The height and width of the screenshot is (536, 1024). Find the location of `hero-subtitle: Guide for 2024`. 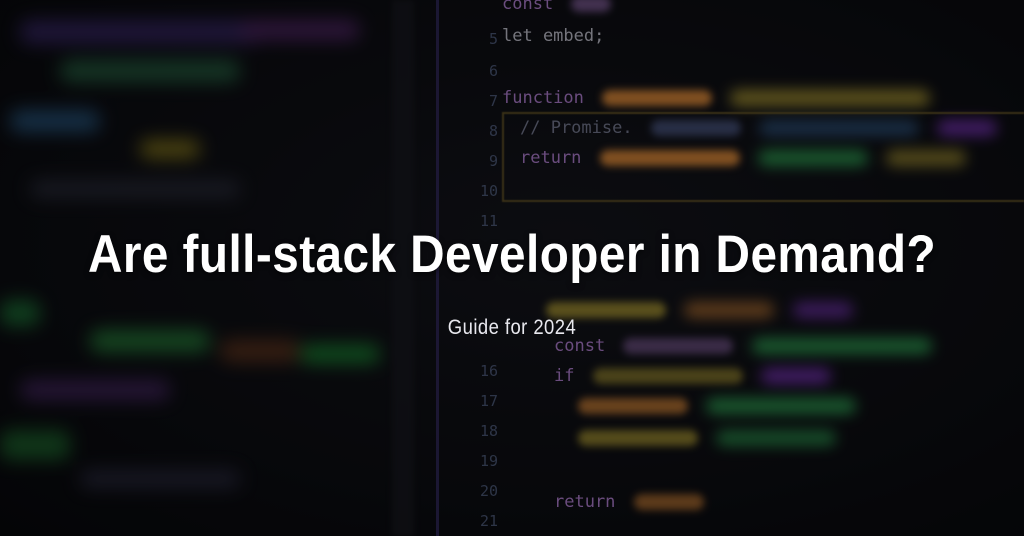

hero-subtitle: Guide for 2024 is located at coordinates (512, 327).